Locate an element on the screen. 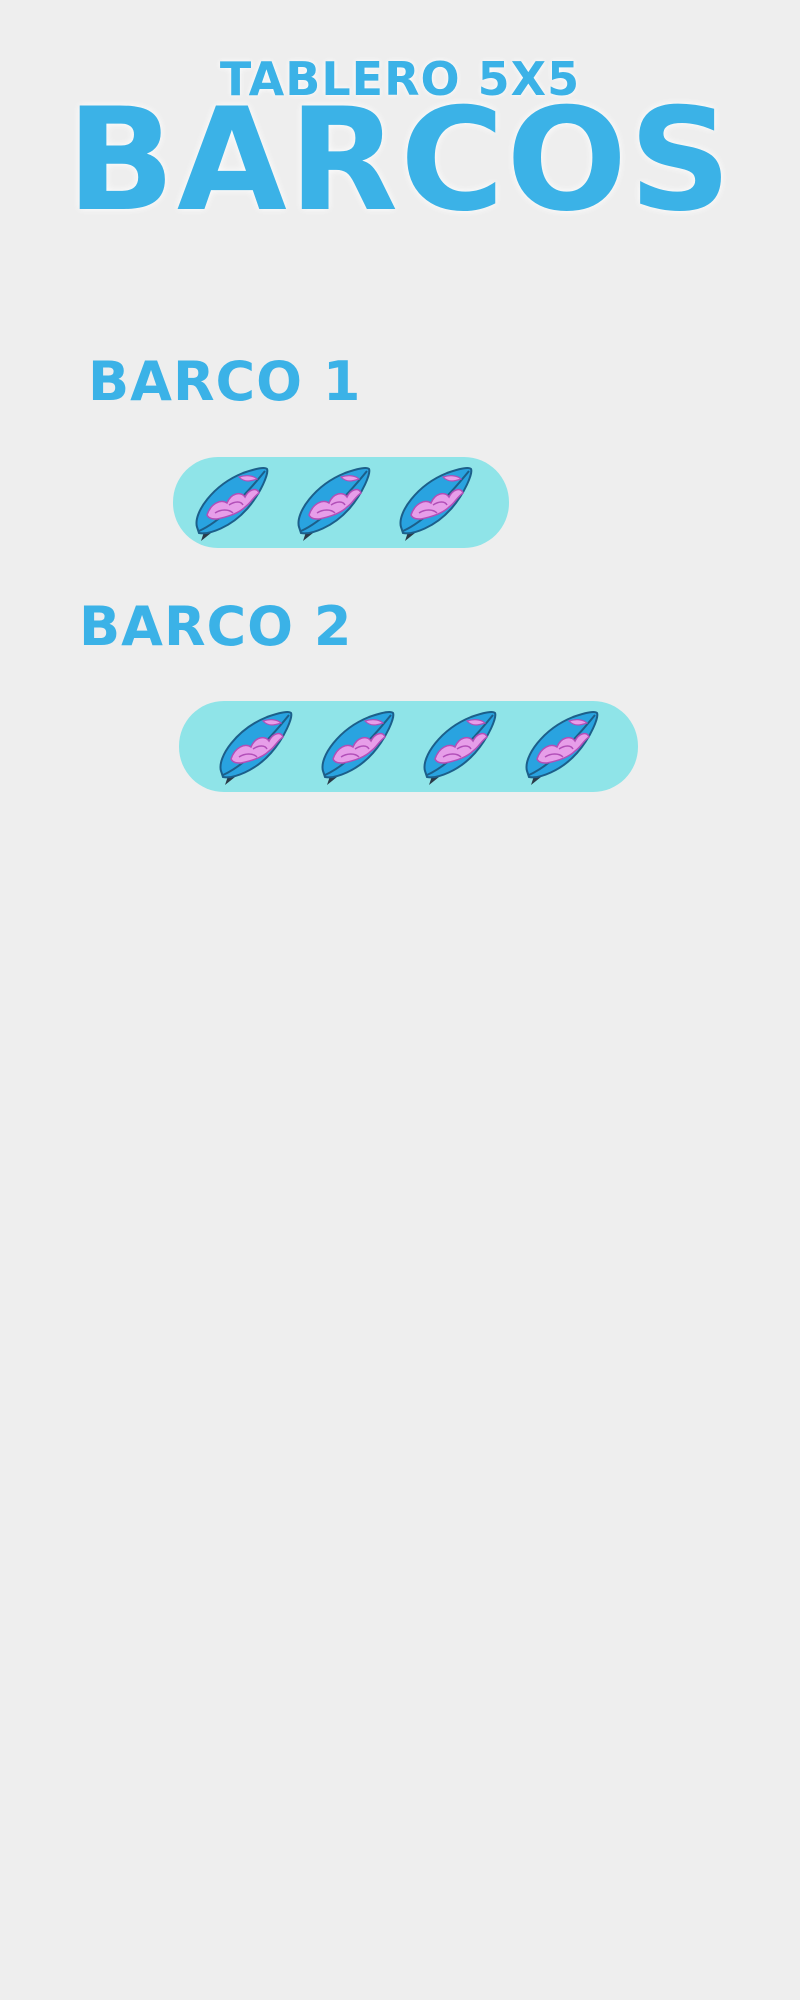 Image resolution: width=800 pixels, height=2000 pixels. ship-1-label: BARCO 1 is located at coordinates (225, 381).